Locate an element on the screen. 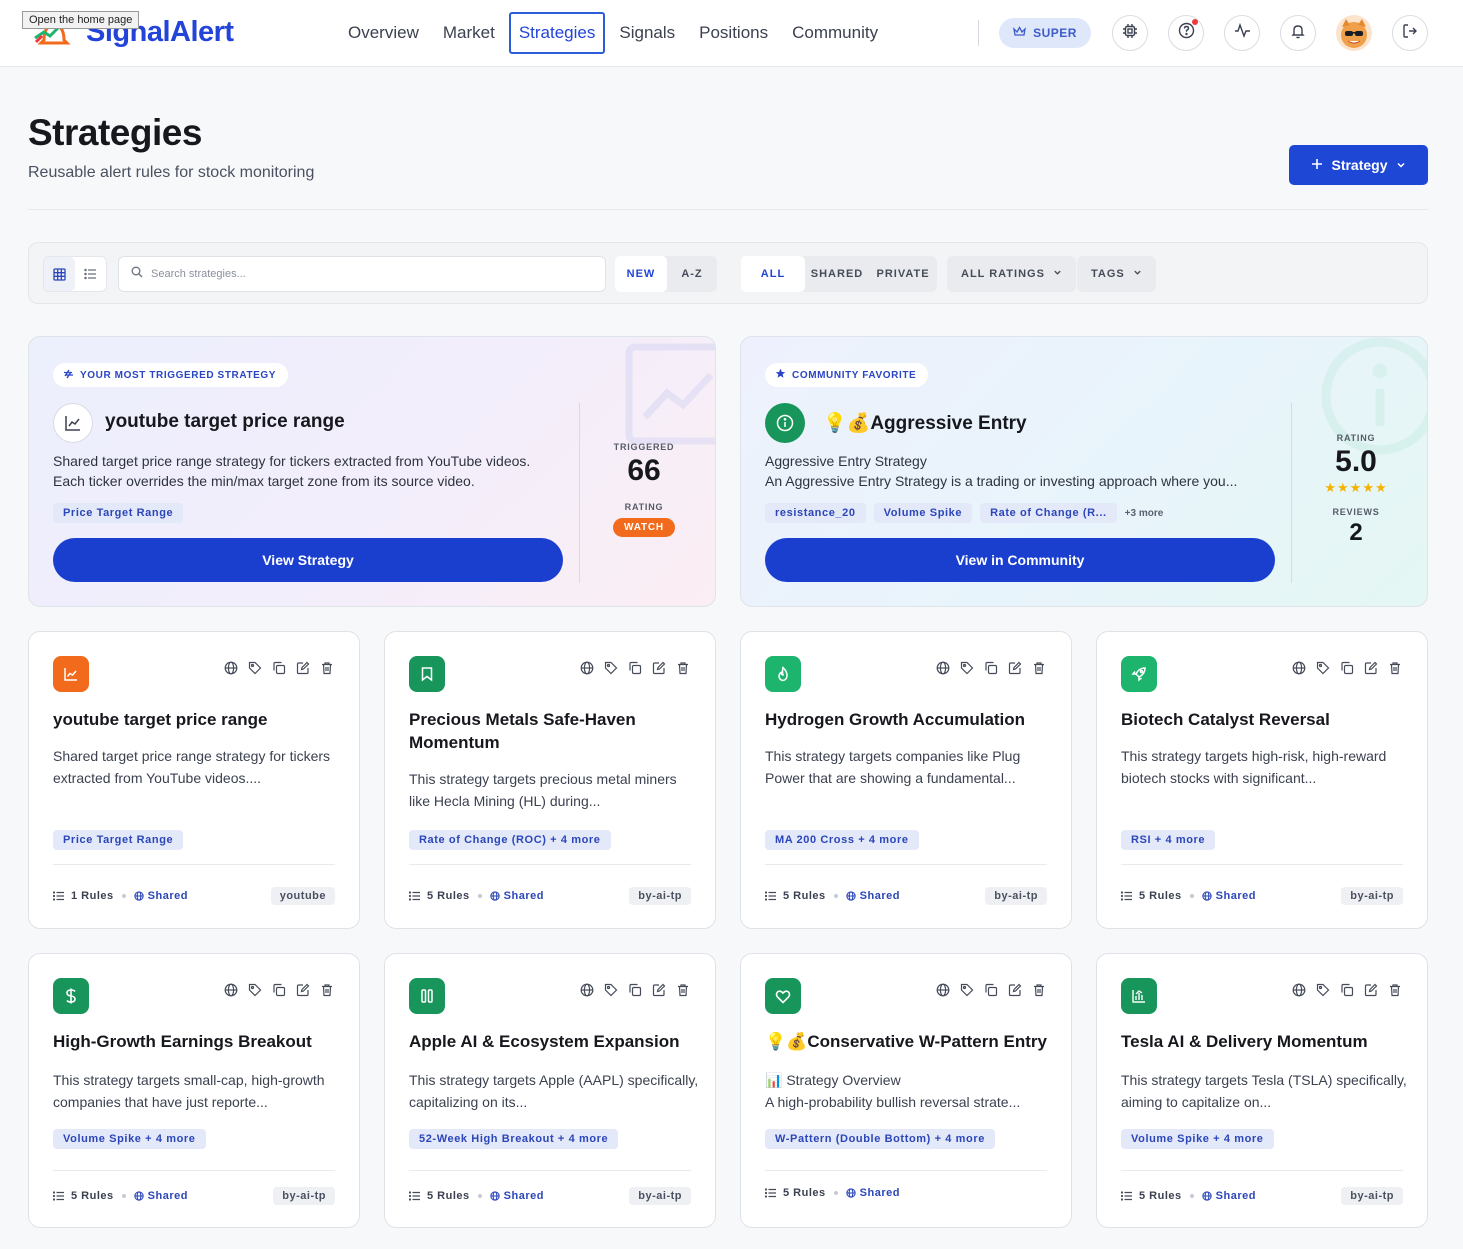 The width and height of the screenshot is (1463, 1249). chart-bars-icon is located at coordinates (1139, 996).